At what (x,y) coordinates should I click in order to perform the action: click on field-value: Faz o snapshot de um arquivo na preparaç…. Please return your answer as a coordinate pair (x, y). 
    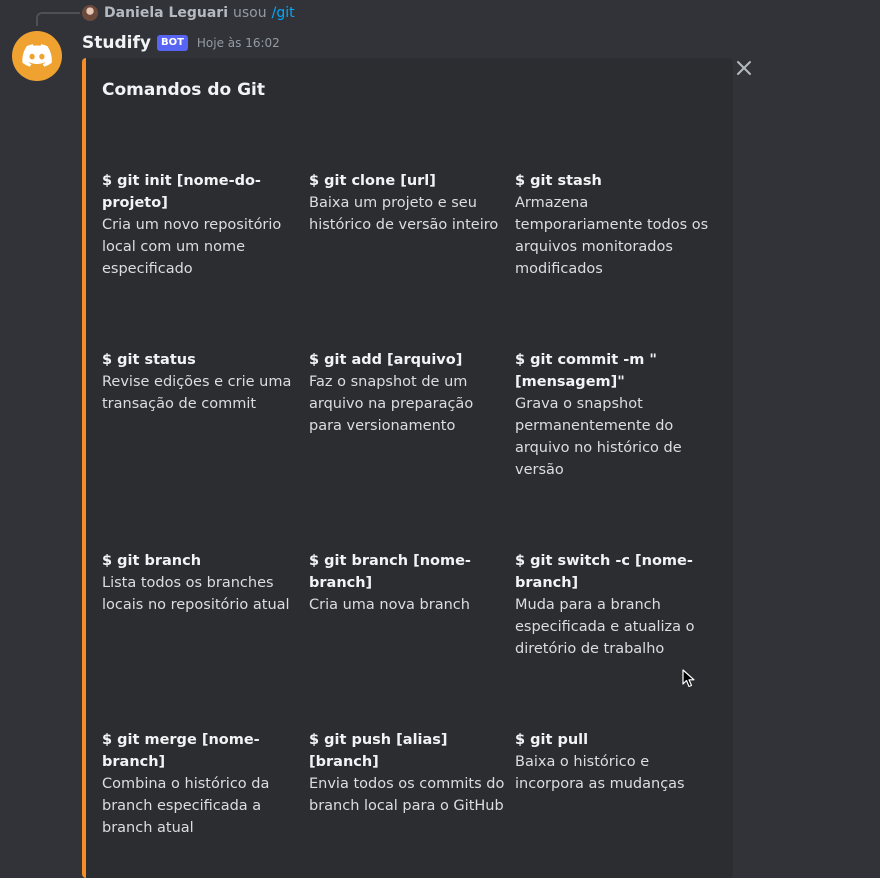
    Looking at the image, I should click on (391, 404).